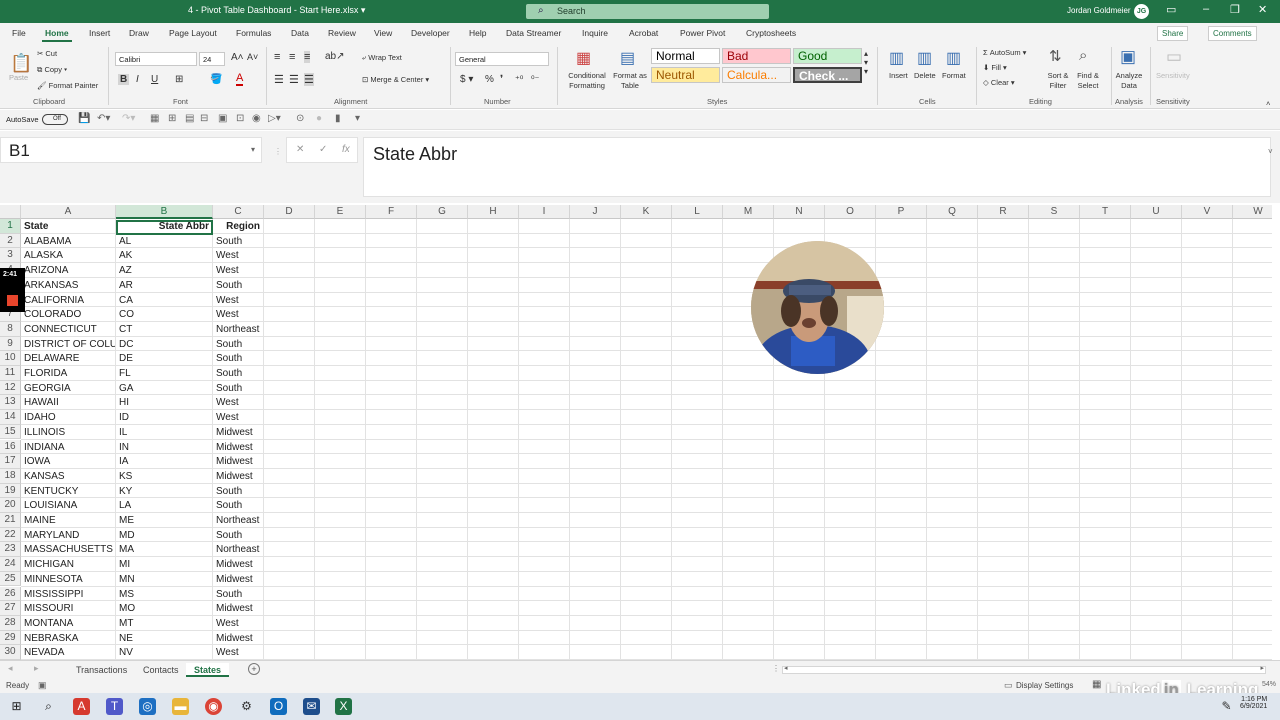 The height and width of the screenshot is (720, 1280). Describe the element at coordinates (253, 33) in the screenshot. I see `tab-formulas: Formulas` at that location.